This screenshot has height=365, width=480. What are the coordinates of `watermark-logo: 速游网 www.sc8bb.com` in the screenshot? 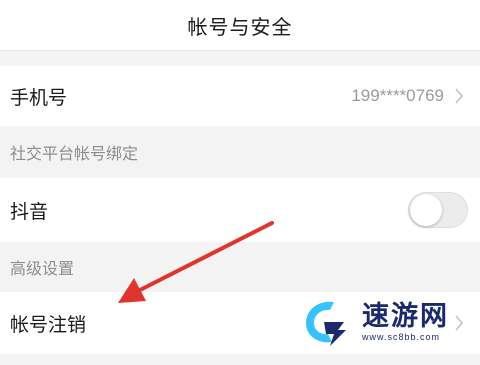 It's located at (385, 322).